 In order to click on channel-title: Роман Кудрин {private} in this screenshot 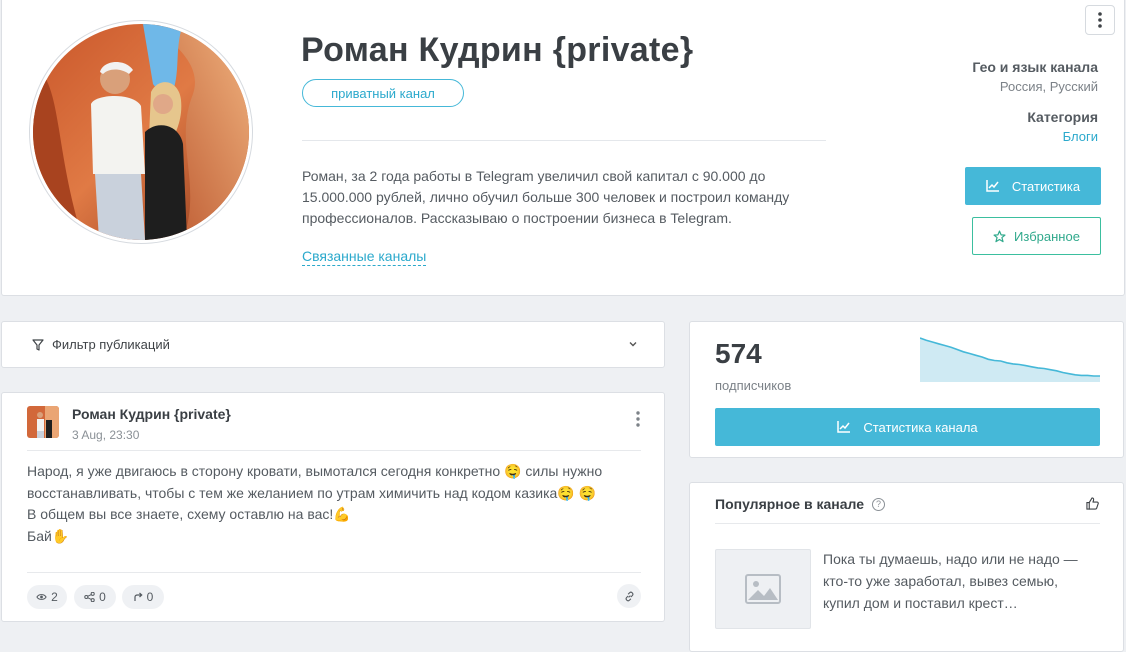, I will do `click(497, 50)`.